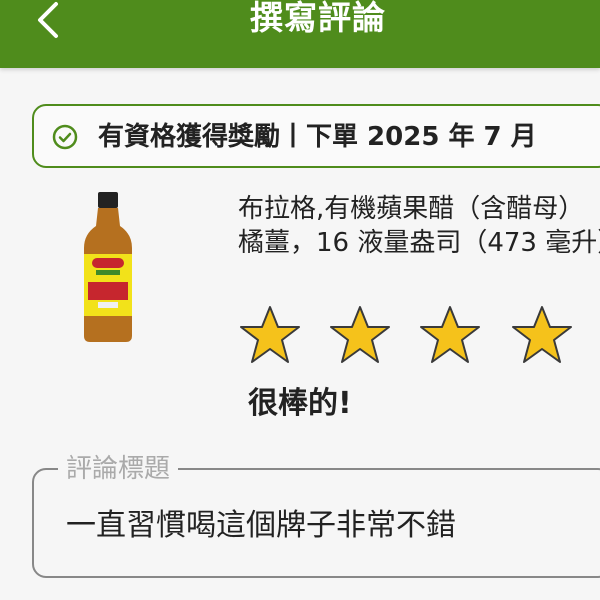 The image size is (600, 600). I want to click on check-circle-icon, so click(65, 137).